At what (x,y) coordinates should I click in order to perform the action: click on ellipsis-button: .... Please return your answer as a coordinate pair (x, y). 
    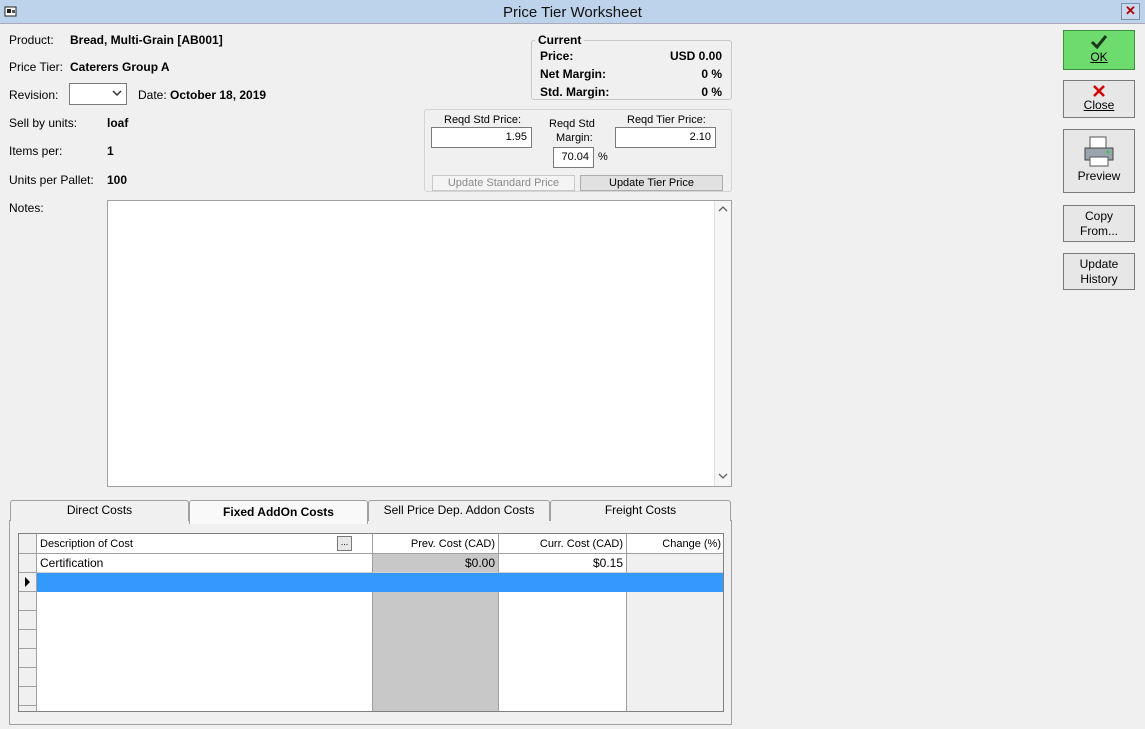
    Looking at the image, I should click on (344, 543).